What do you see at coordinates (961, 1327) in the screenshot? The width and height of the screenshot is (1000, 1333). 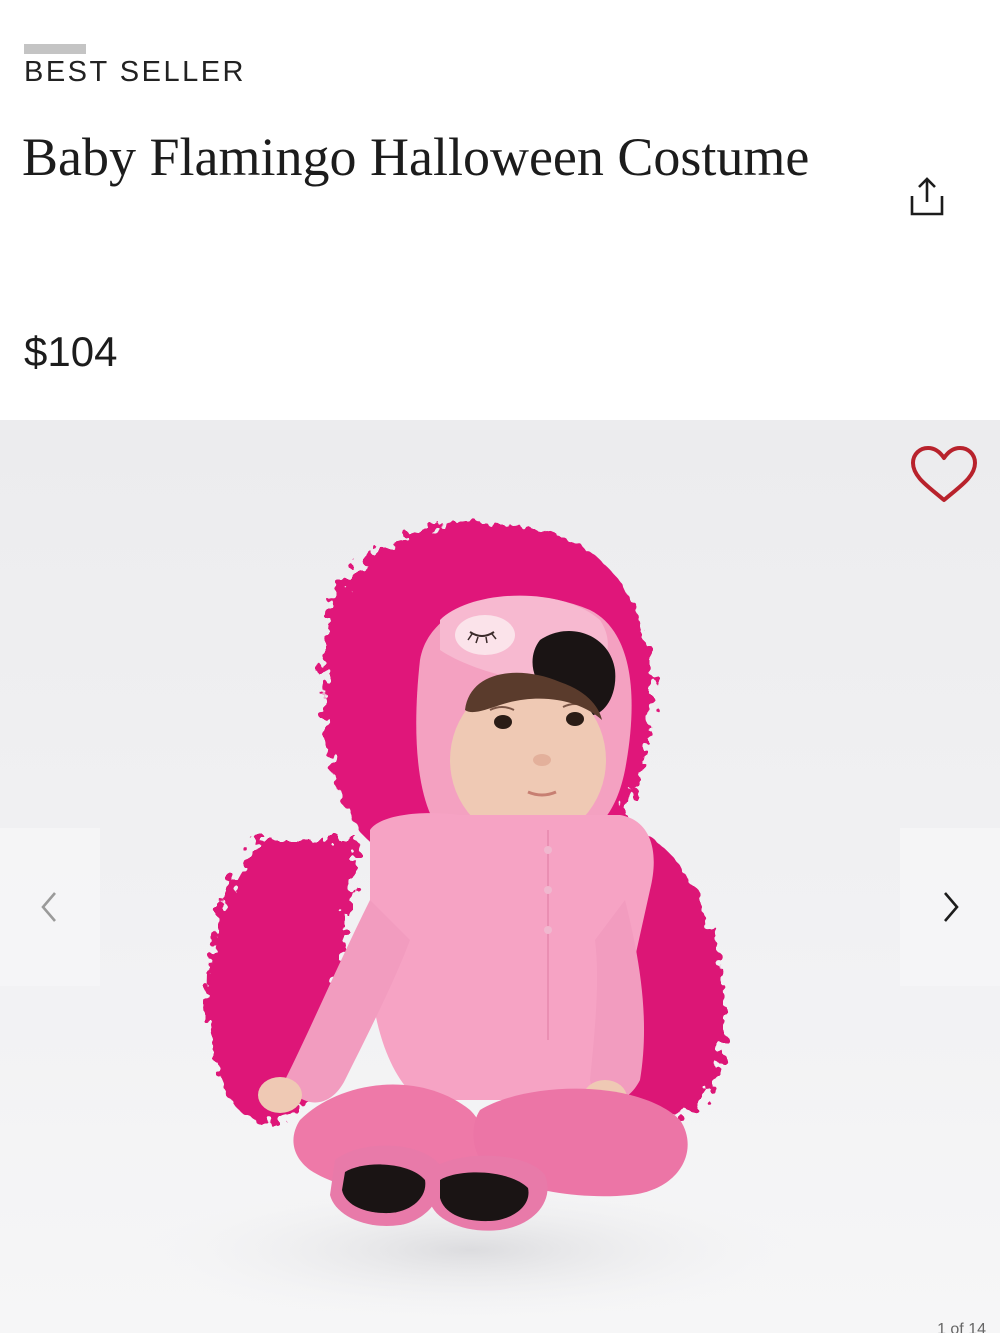 I see `image-counter: 1 of 14` at bounding box center [961, 1327].